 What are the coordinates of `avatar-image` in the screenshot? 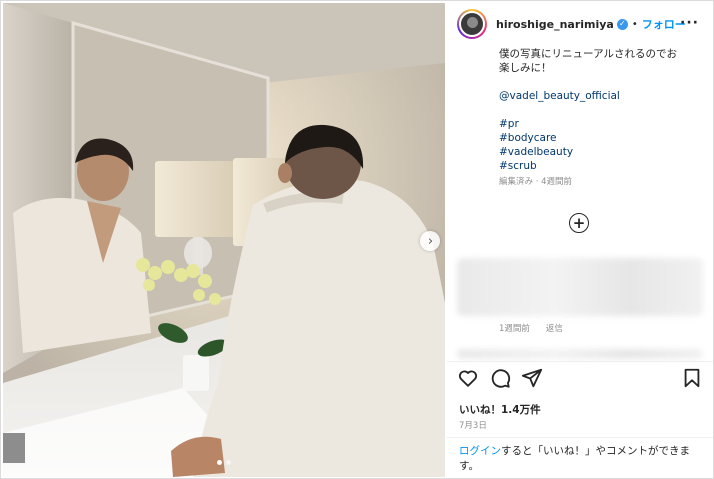 It's located at (472, 24).